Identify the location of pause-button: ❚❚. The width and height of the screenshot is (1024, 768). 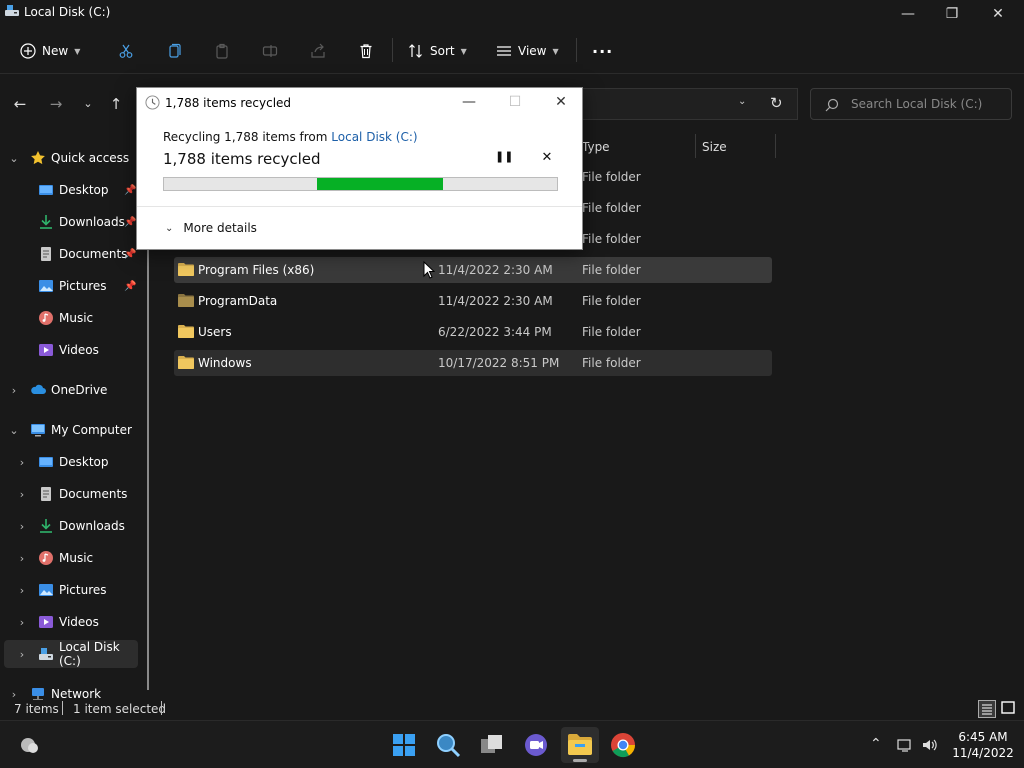
(504, 158).